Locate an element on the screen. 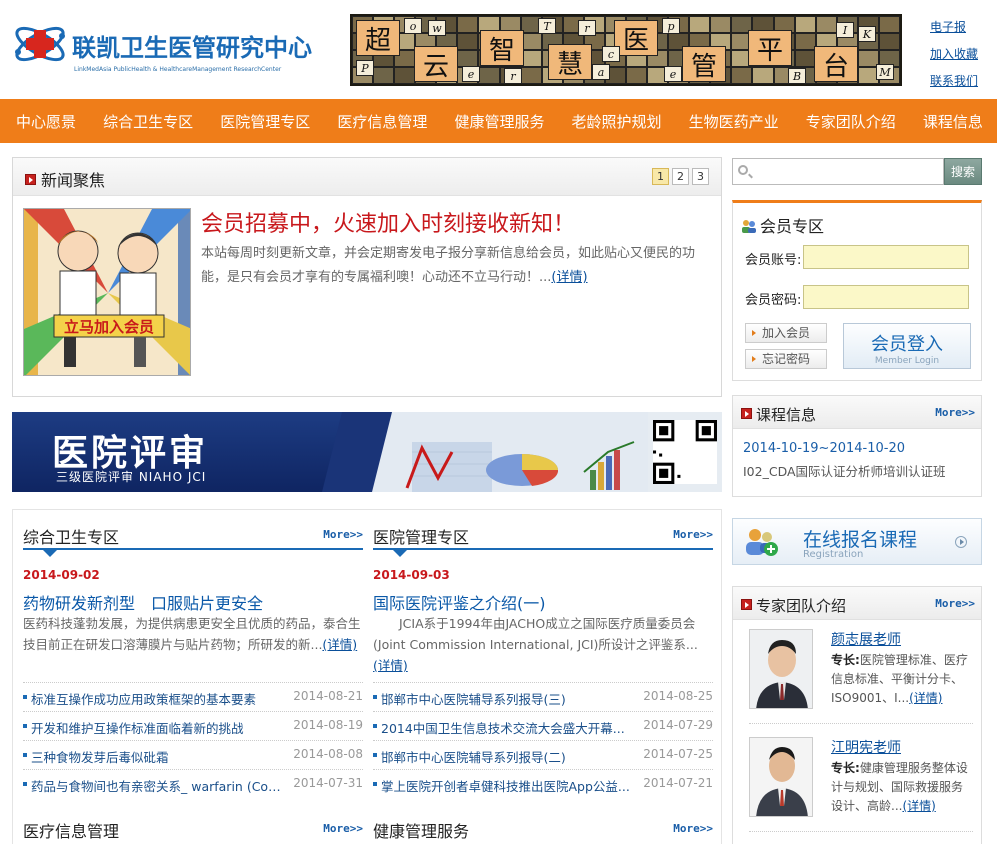  course-date: 2014-10-19~2014-10-20 is located at coordinates (824, 448).